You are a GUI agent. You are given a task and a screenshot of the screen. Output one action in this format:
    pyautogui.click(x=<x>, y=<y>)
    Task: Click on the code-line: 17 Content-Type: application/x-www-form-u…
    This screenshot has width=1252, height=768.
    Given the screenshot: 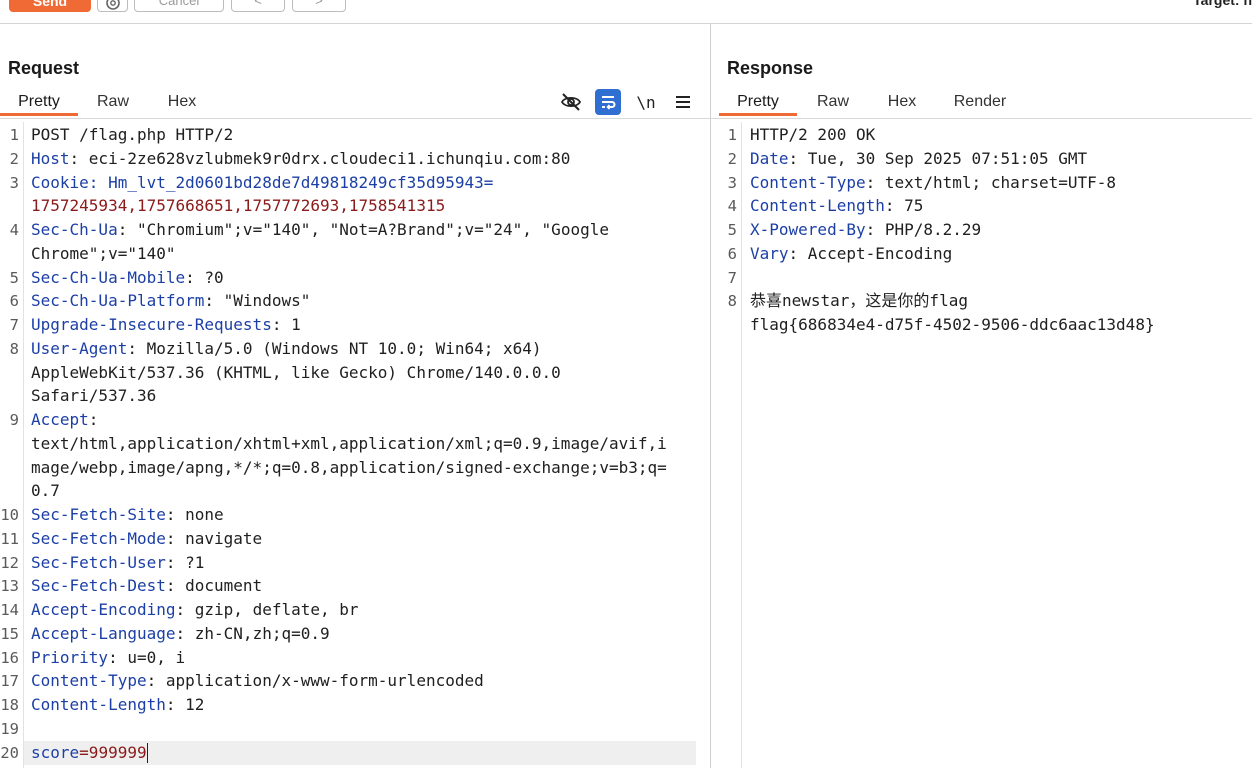 What is the action you would take?
    pyautogui.click(x=355, y=681)
    